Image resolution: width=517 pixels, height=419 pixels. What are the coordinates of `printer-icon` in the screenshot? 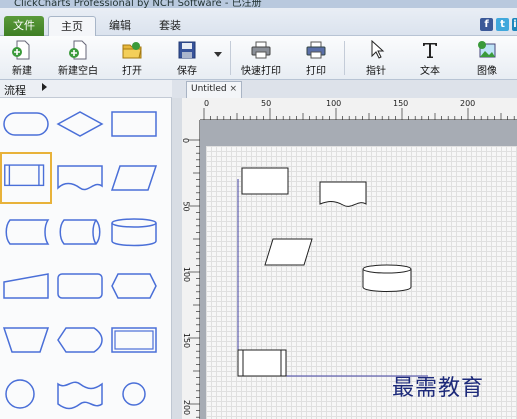 It's located at (261, 50).